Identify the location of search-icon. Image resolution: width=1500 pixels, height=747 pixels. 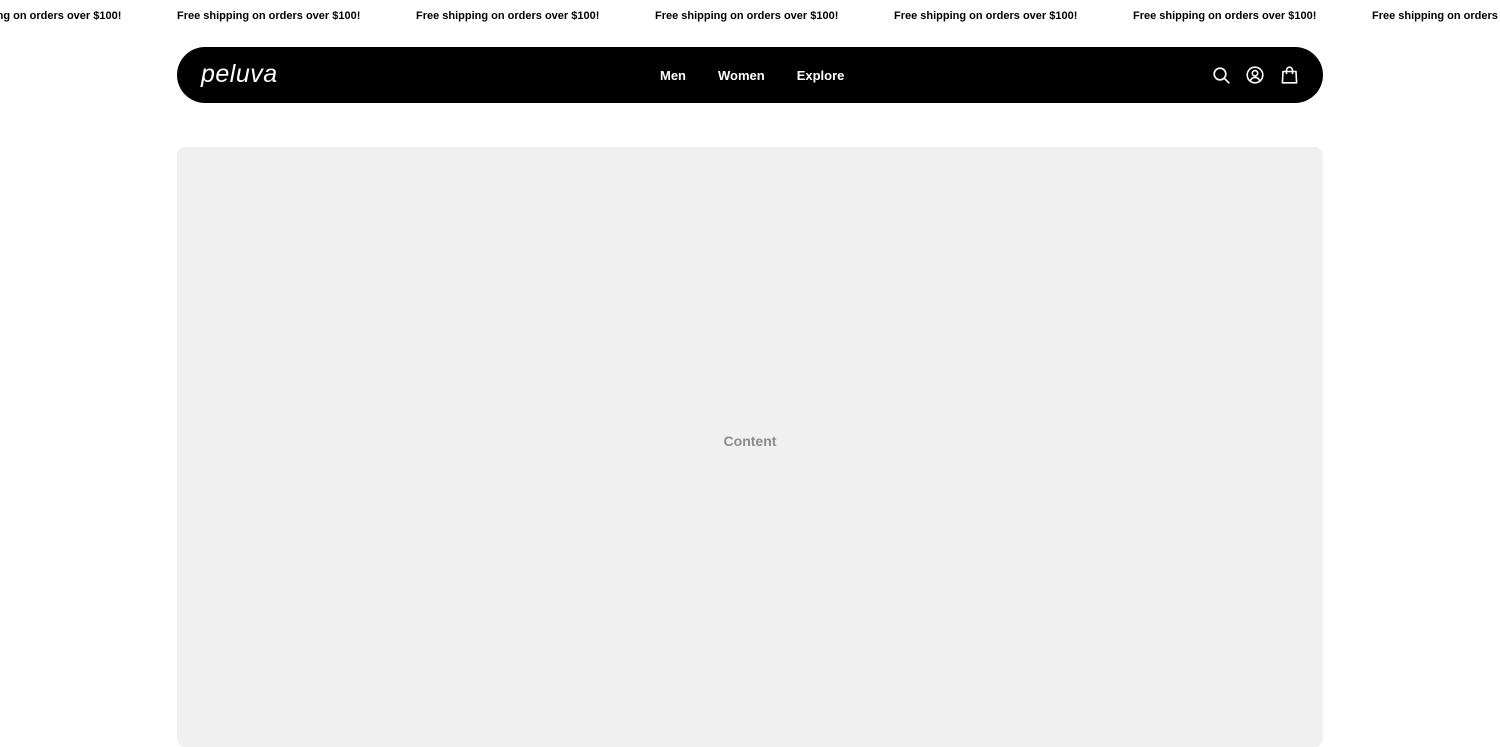
(1221, 75).